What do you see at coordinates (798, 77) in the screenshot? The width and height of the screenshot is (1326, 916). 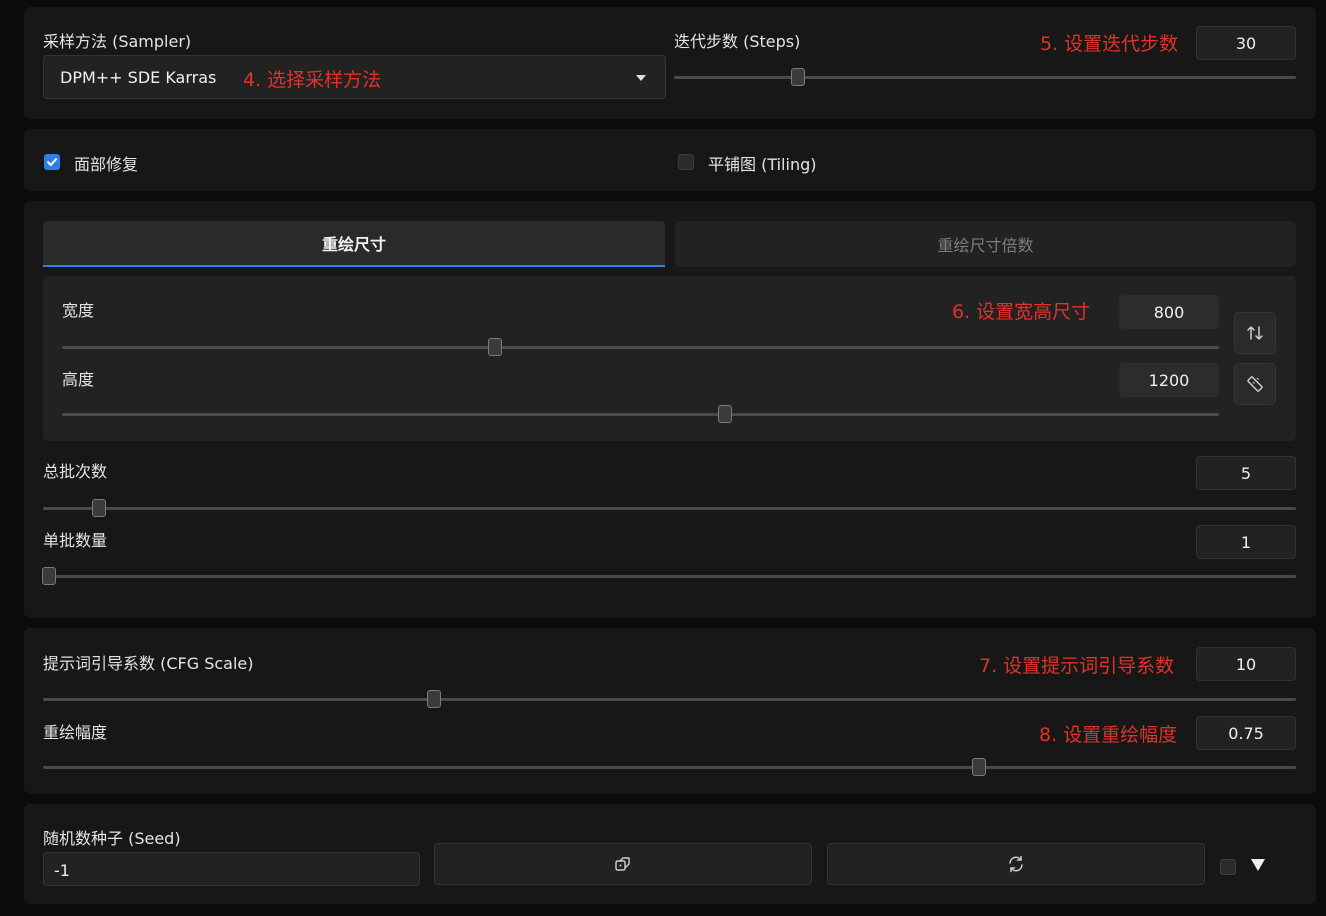 I see `steps-slider-thumb` at bounding box center [798, 77].